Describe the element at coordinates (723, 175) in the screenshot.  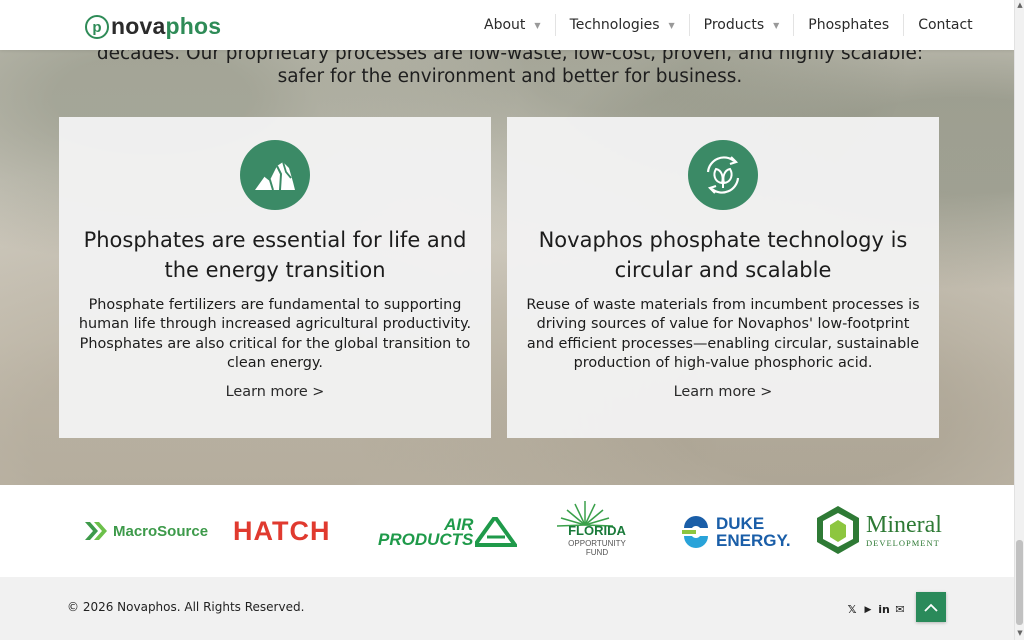
I see `recycle-leaf-icon` at that location.